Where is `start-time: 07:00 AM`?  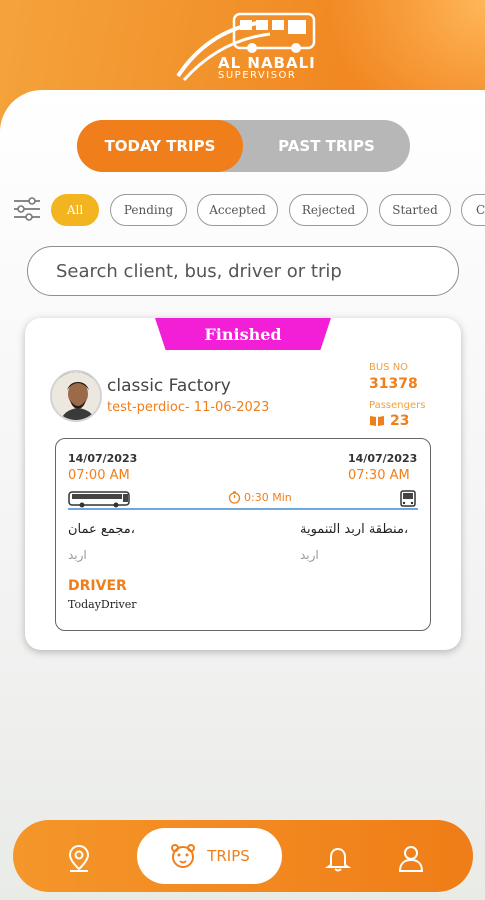 start-time: 07:00 AM is located at coordinates (99, 475).